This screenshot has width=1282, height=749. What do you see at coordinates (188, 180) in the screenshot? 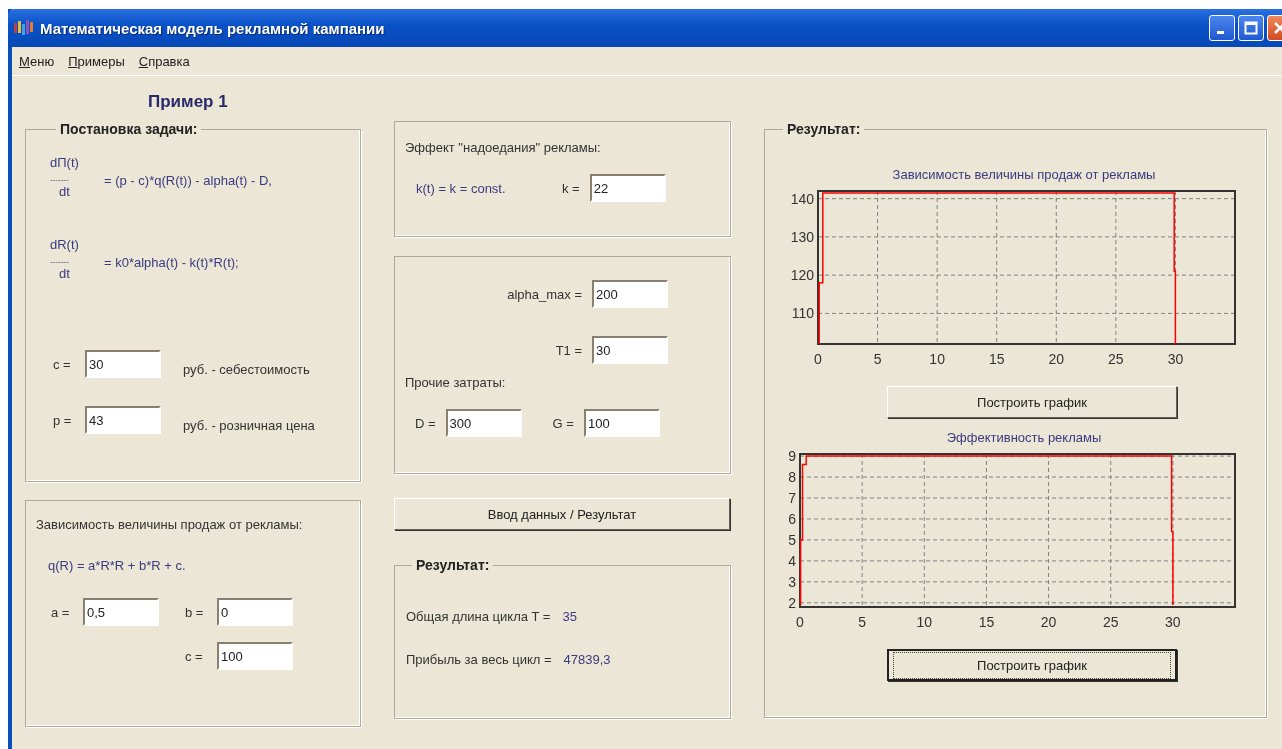
I see `equation-text: = (p - c)*q(R(t)) - alpha(t) - D,` at bounding box center [188, 180].